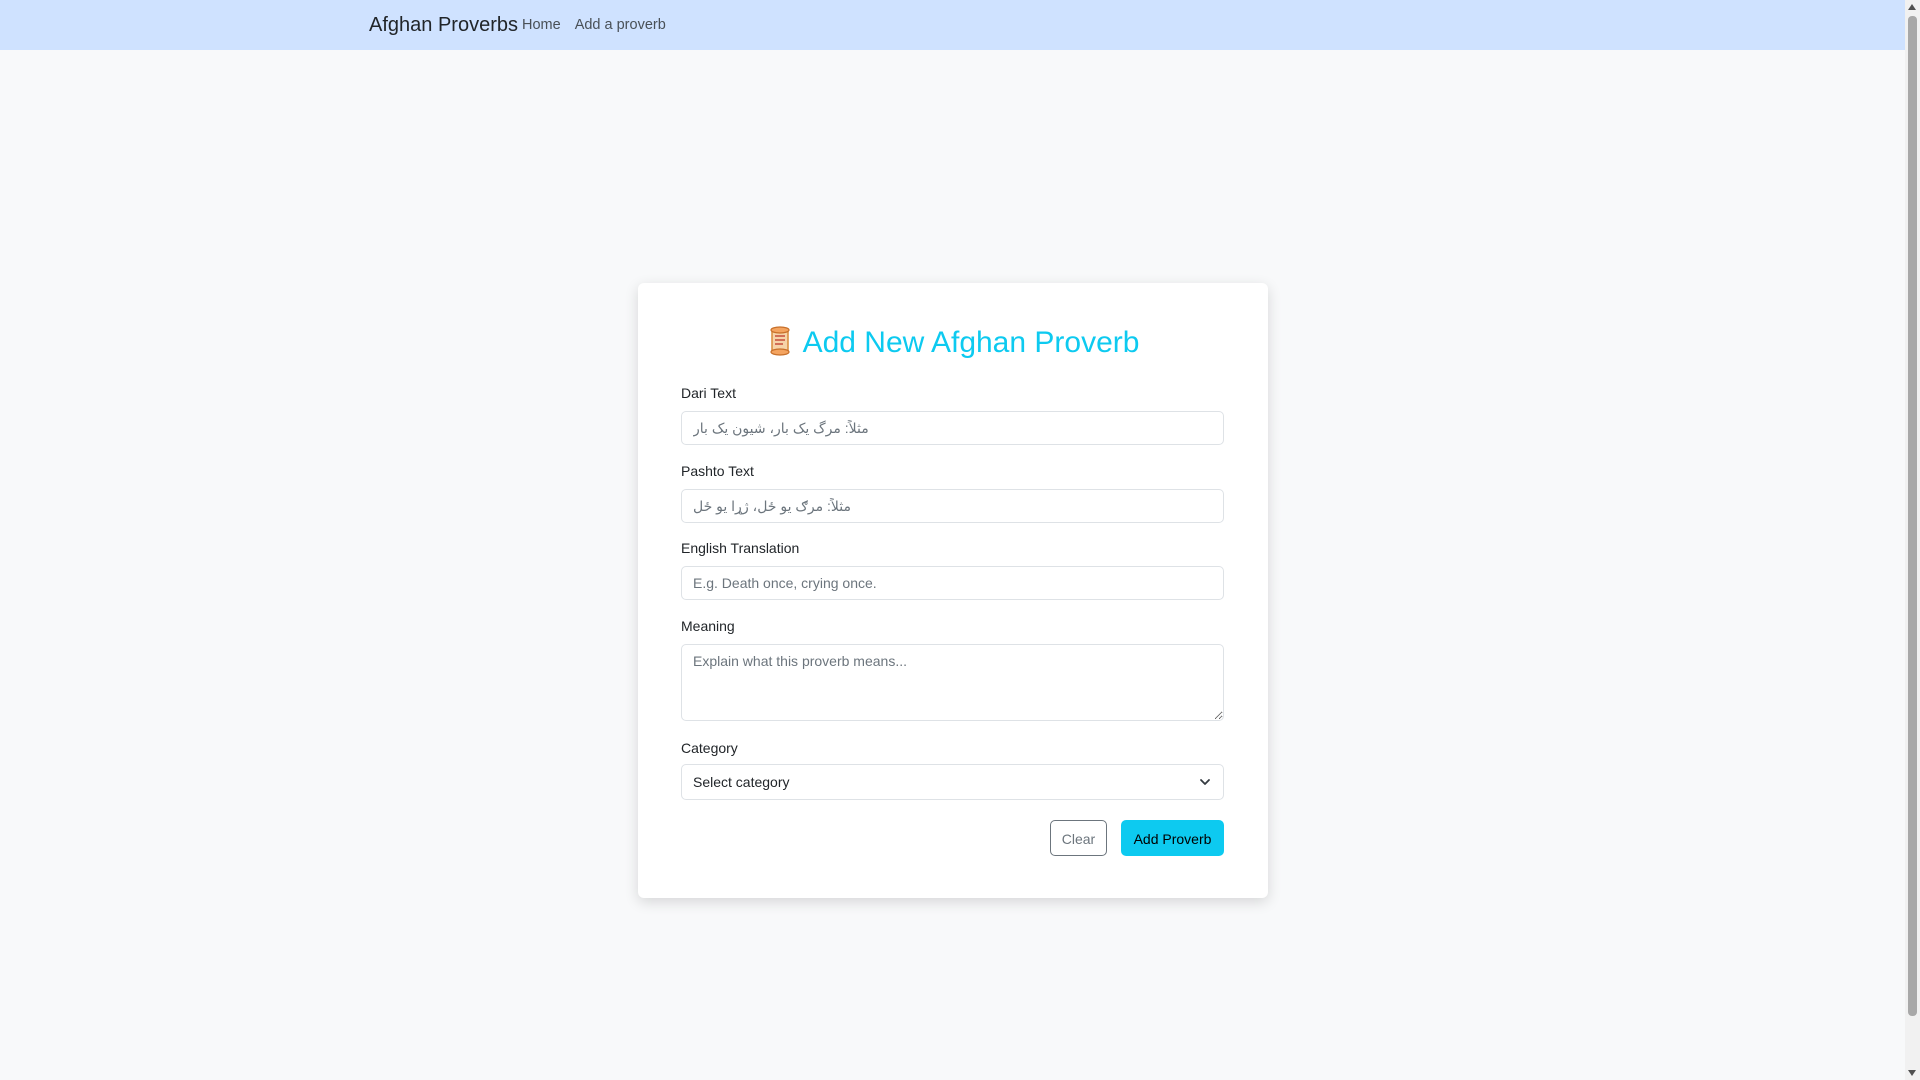  What do you see at coordinates (708, 393) in the screenshot?
I see `dari-label: Dari Text` at bounding box center [708, 393].